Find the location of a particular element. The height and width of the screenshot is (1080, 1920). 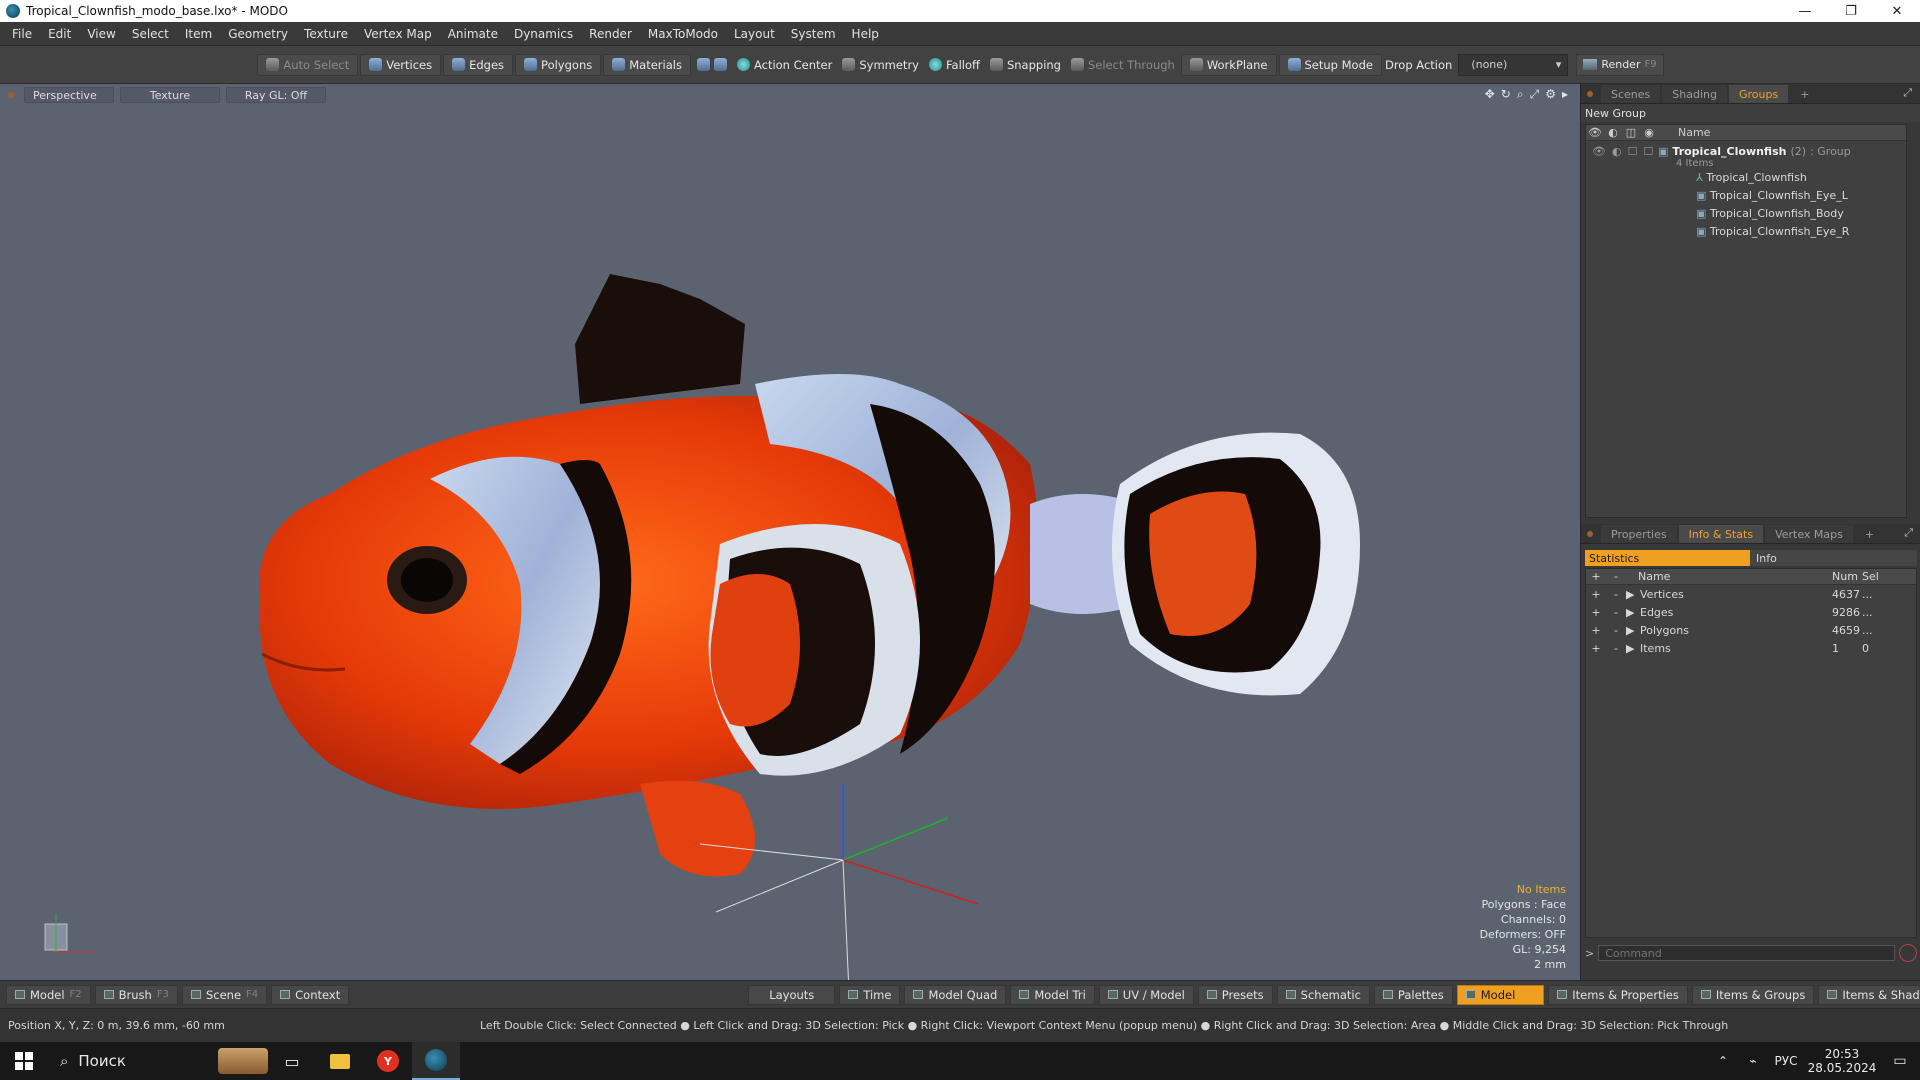

group-render-icon: ◐ is located at coordinates (1617, 157).